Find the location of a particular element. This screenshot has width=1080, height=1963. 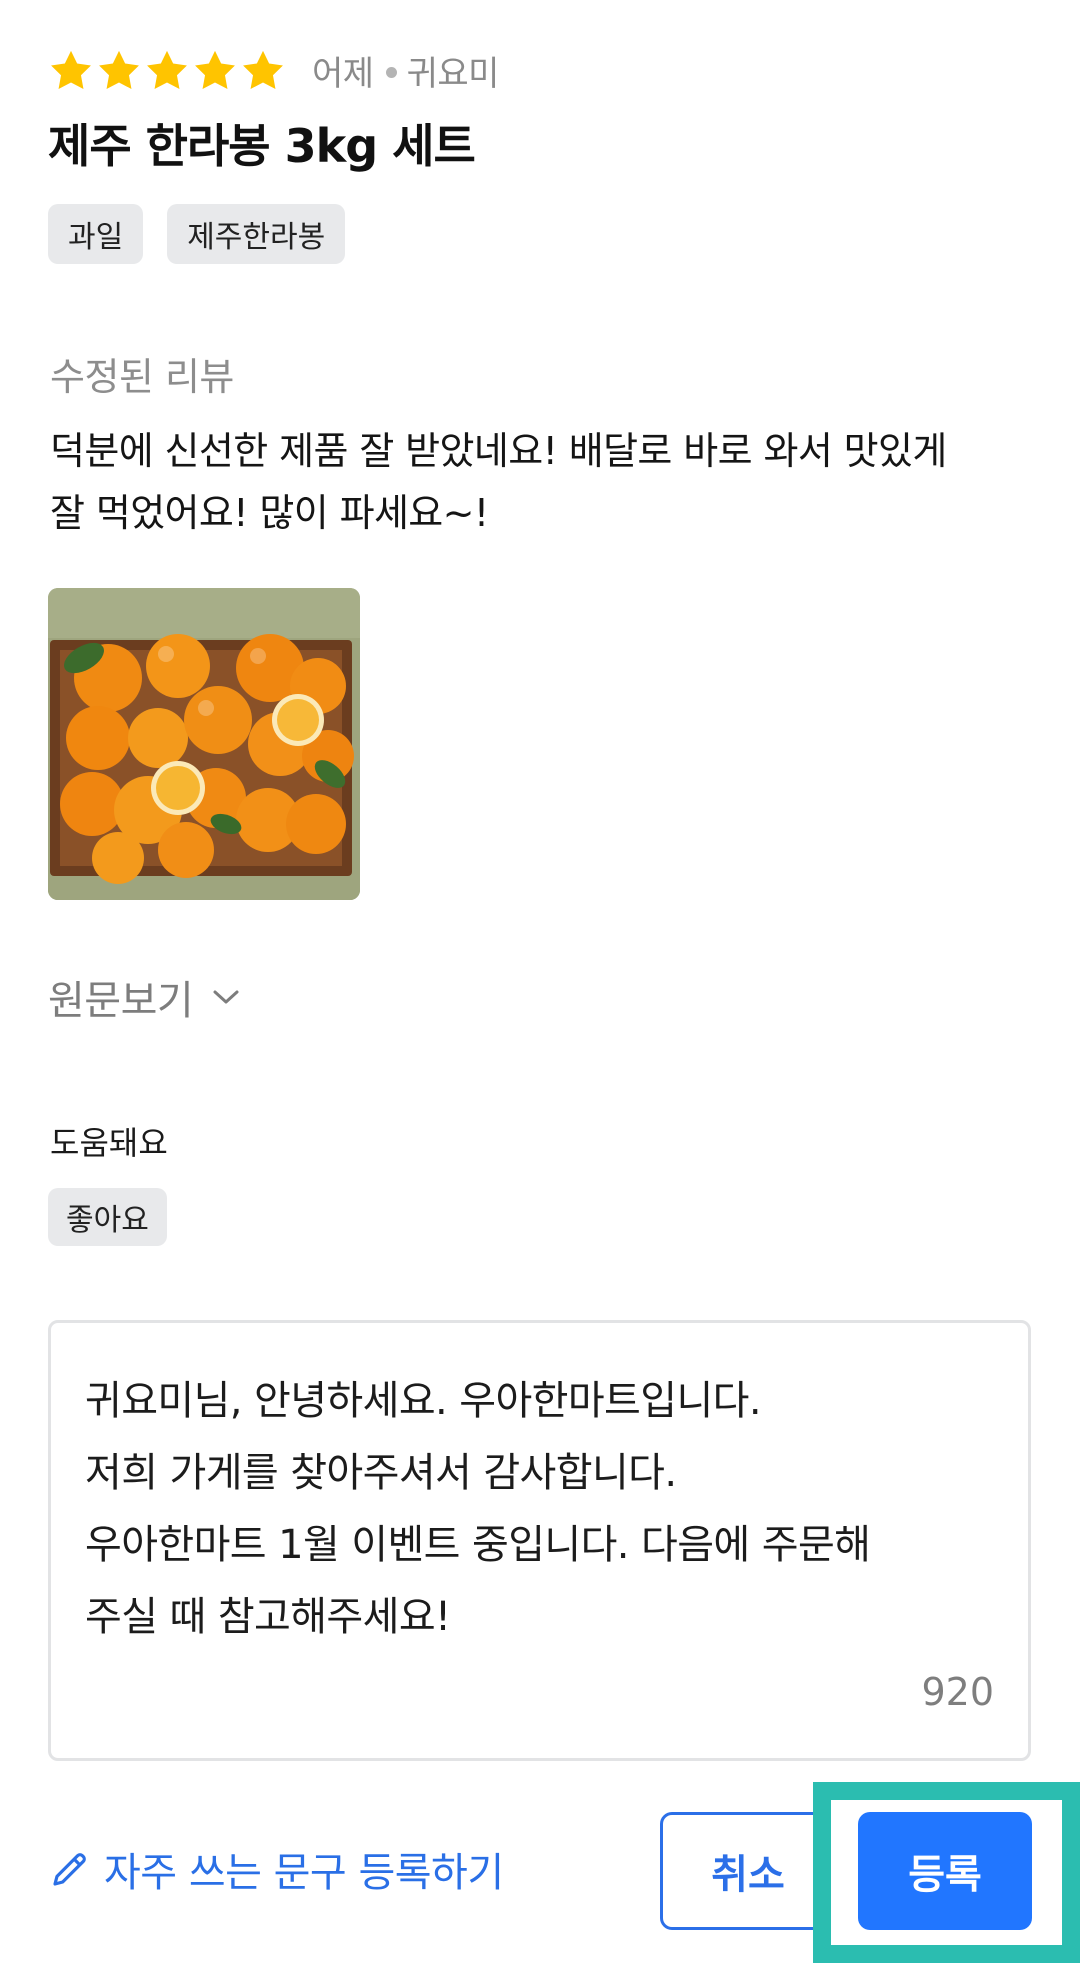

show-original-label: 원문보기 is located at coordinates (121, 1001).